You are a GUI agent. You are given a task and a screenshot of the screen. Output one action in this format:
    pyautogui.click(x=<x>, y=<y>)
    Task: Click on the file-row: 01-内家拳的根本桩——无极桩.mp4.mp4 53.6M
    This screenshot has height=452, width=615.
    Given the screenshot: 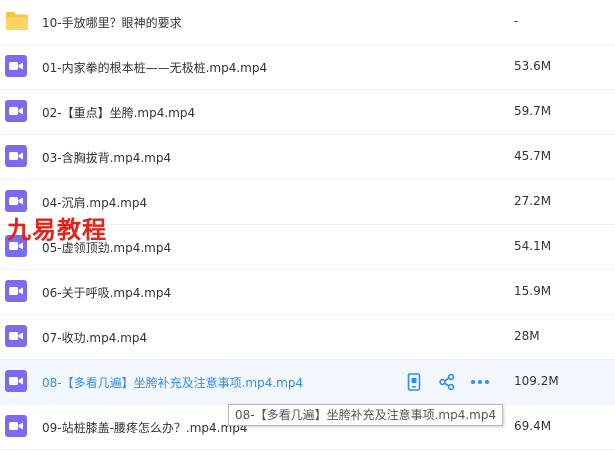 What is the action you would take?
    pyautogui.click(x=307, y=67)
    